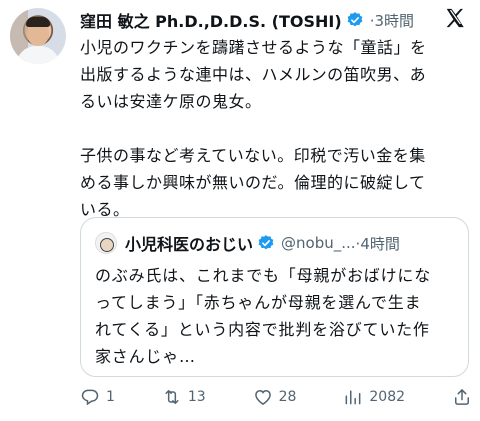 The width and height of the screenshot is (480, 421). I want to click on share-icon, so click(461, 397).